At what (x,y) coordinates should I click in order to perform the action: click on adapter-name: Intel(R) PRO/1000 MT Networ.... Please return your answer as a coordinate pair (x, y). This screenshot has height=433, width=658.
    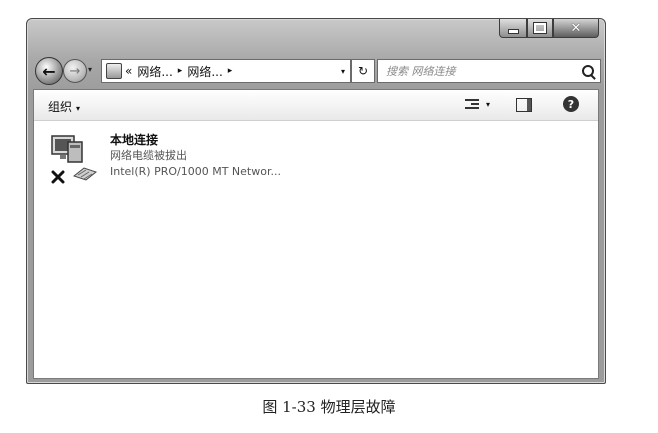
    Looking at the image, I should click on (195, 171).